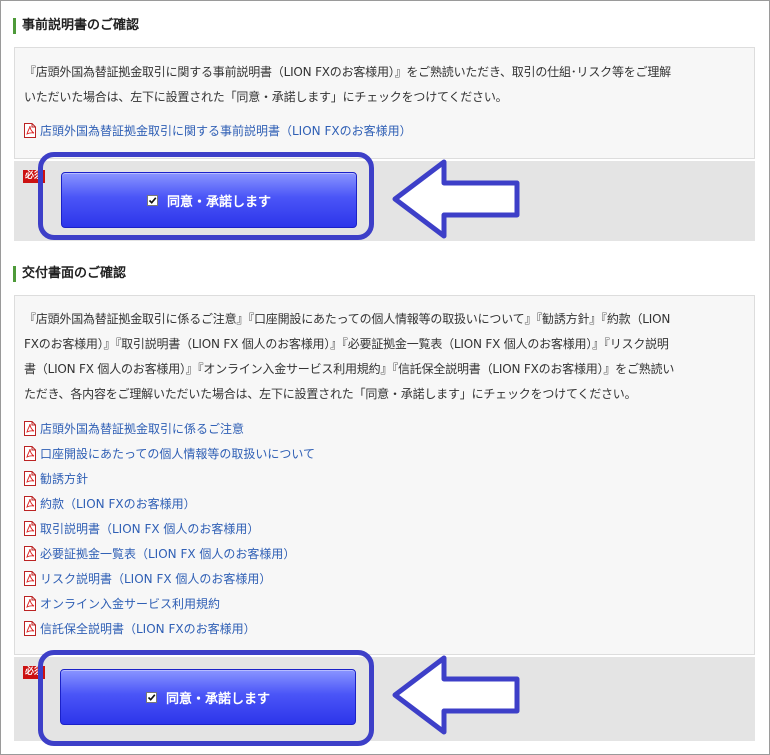 This screenshot has height=755, width=770. I want to click on pdf-link-precautions: 店頭外国為替証拠金取引に係るご注意, so click(134, 429).